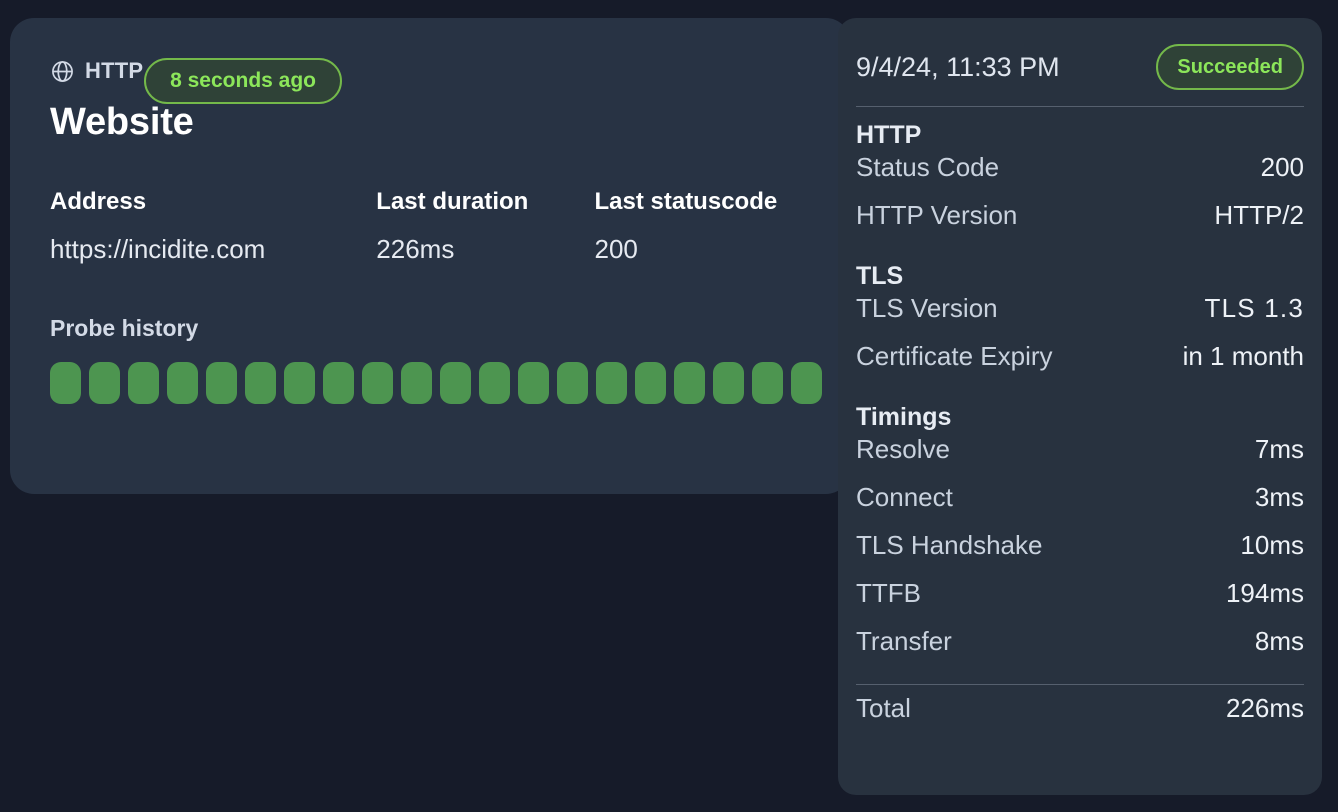 Image resolution: width=1338 pixels, height=812 pixels. I want to click on detail-row-value: in 1 month, so click(1243, 356).